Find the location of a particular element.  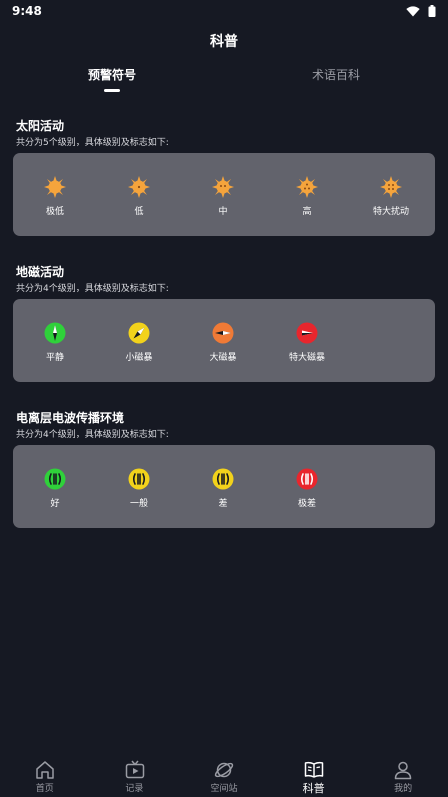

level-item: 低 is located at coordinates (139, 194).